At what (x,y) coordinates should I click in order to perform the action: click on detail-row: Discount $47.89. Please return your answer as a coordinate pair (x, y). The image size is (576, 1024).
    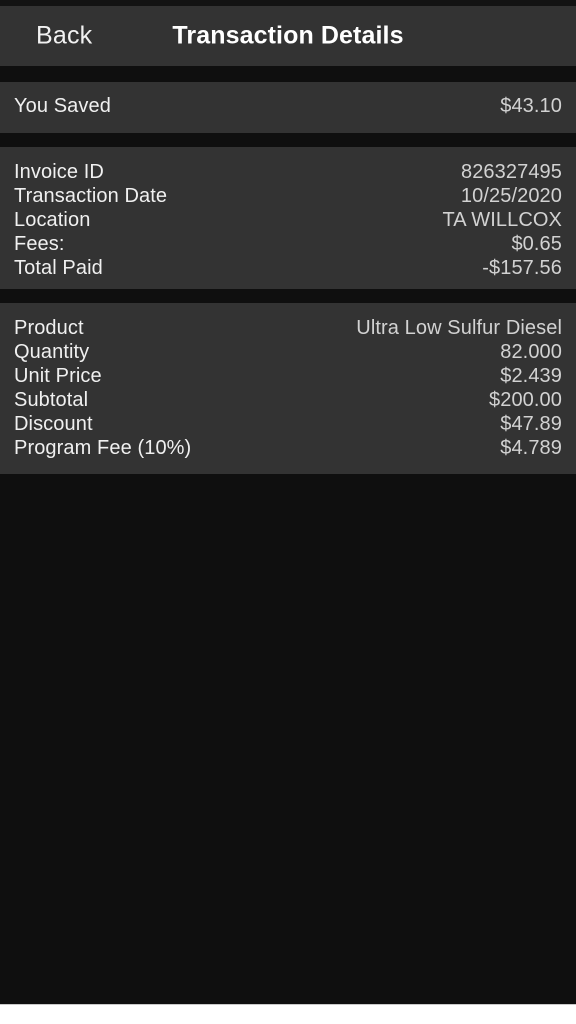
    Looking at the image, I should click on (288, 424).